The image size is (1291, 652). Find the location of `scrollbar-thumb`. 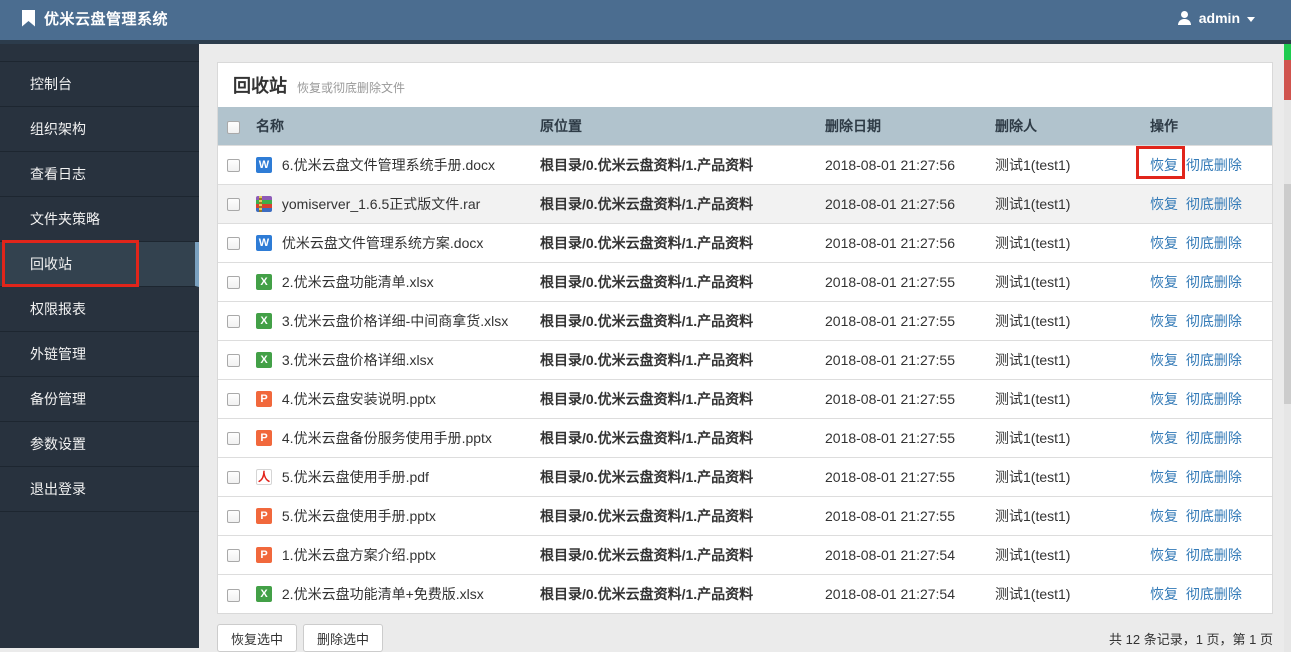

scrollbar-thumb is located at coordinates (1287, 294).